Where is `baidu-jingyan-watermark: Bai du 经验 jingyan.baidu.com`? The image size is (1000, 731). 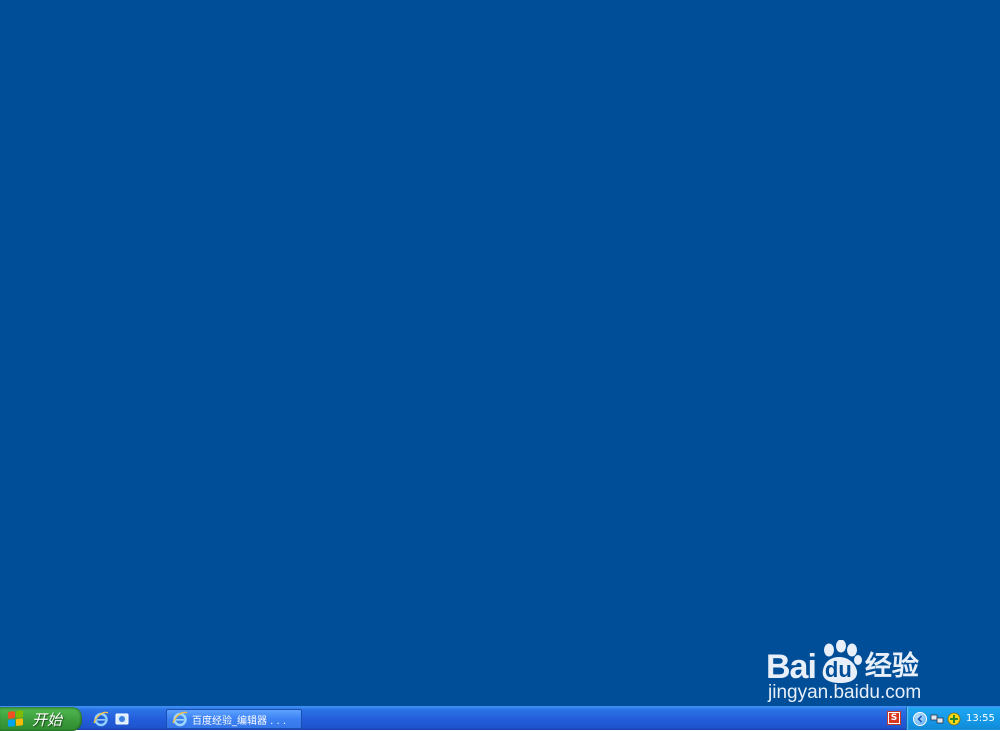 baidu-jingyan-watermark: Bai du 经验 jingyan.baidu.com is located at coordinates (861, 664).